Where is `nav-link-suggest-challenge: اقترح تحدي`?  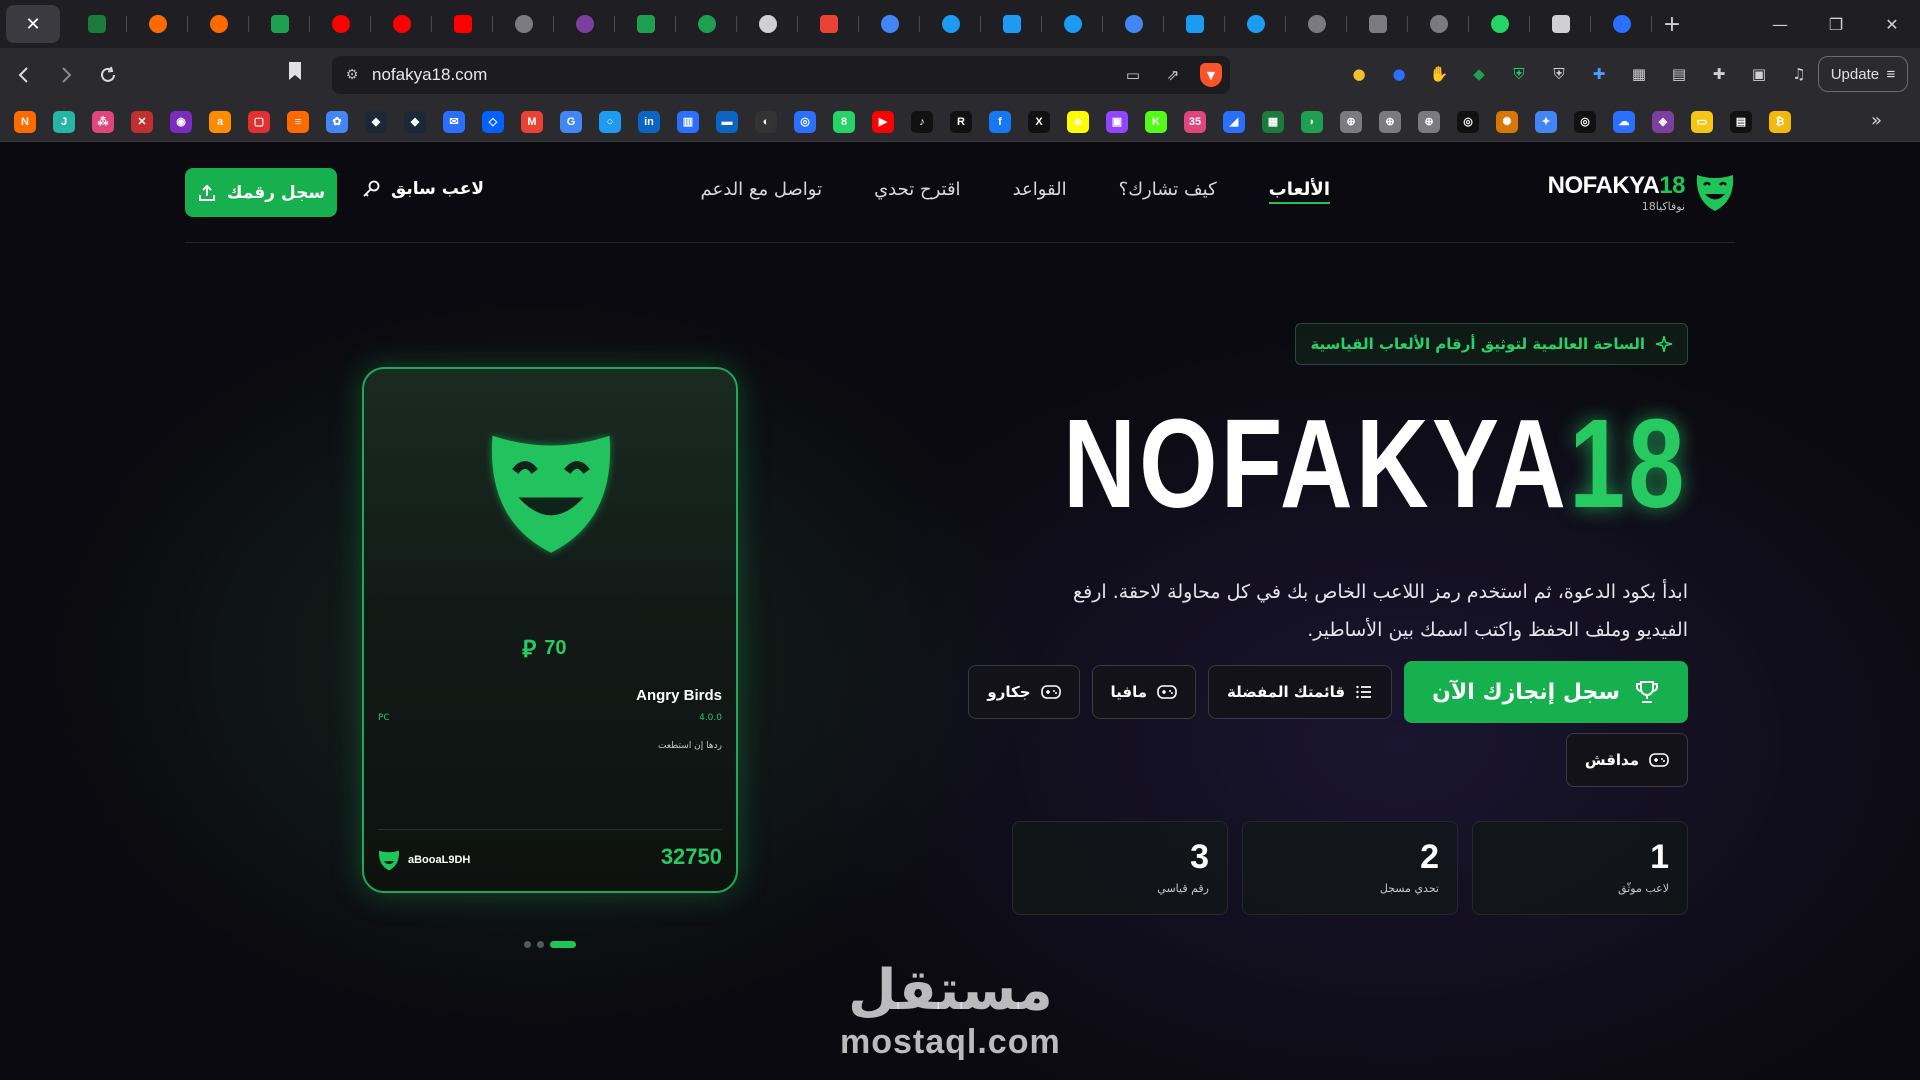 nav-link-suggest-challenge: اقترح تحدي is located at coordinates (917, 191).